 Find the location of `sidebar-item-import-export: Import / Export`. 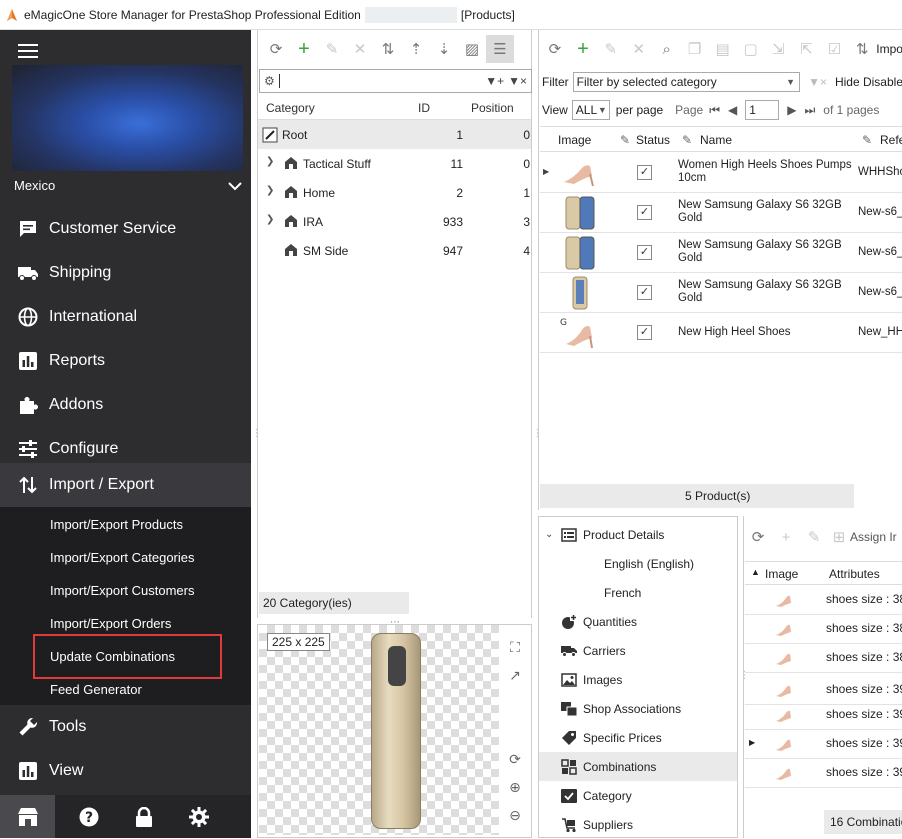

sidebar-item-import-export: Import / Export is located at coordinates (125, 485).